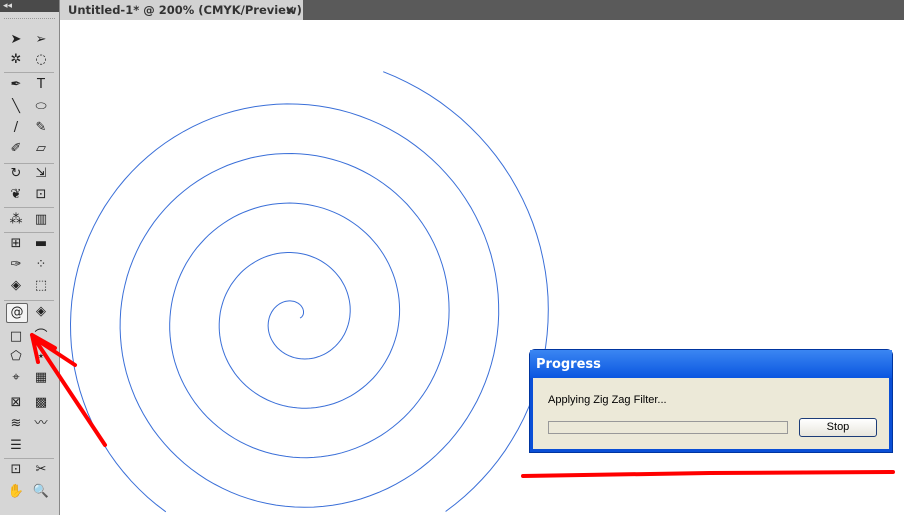  I want to click on ellipse-tool: ⬭, so click(41, 107).